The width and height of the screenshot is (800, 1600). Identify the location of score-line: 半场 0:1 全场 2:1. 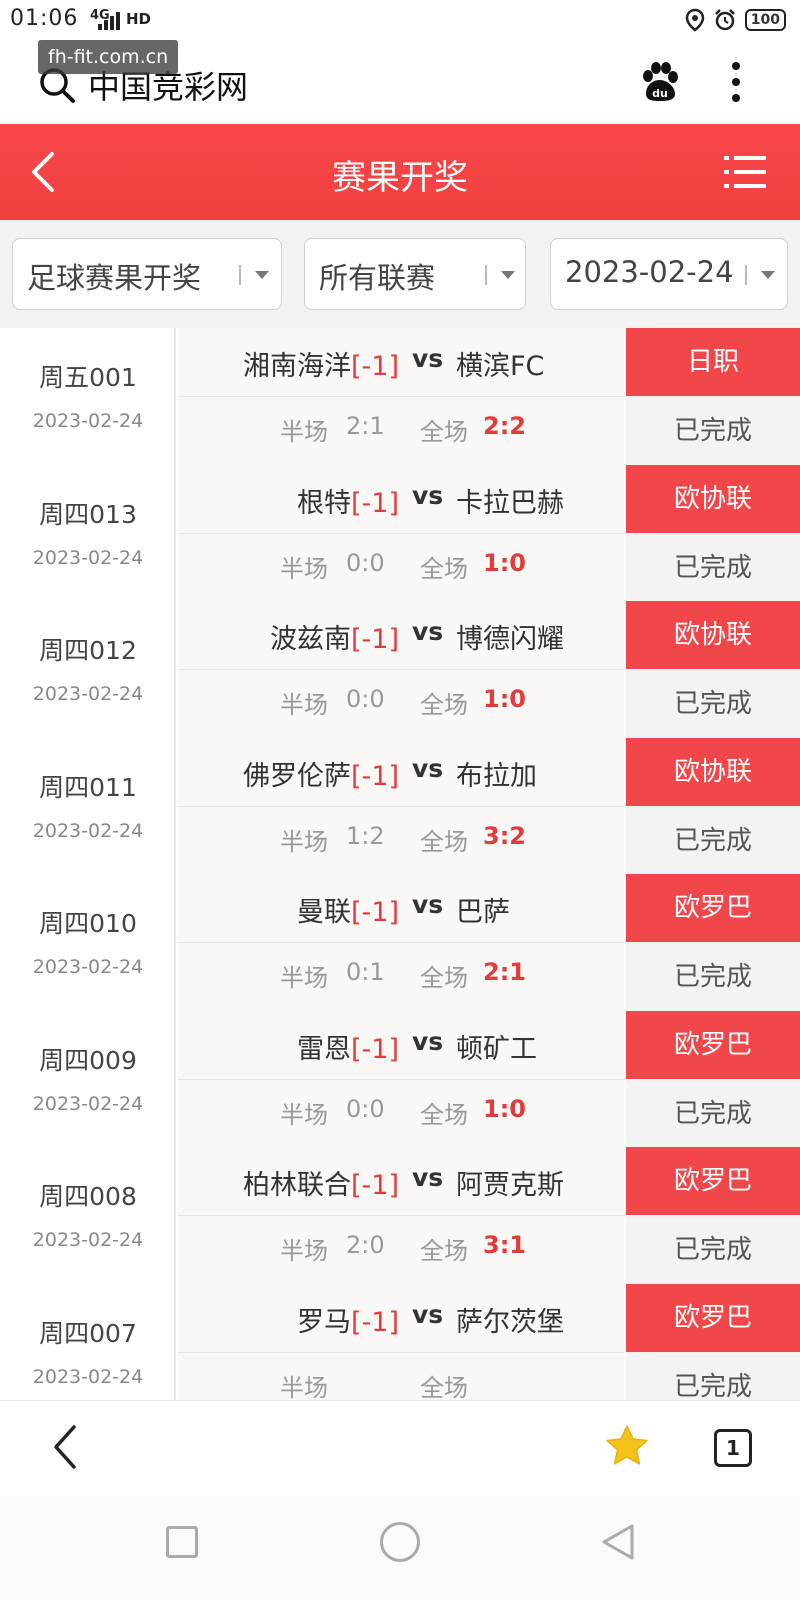
(401, 976).